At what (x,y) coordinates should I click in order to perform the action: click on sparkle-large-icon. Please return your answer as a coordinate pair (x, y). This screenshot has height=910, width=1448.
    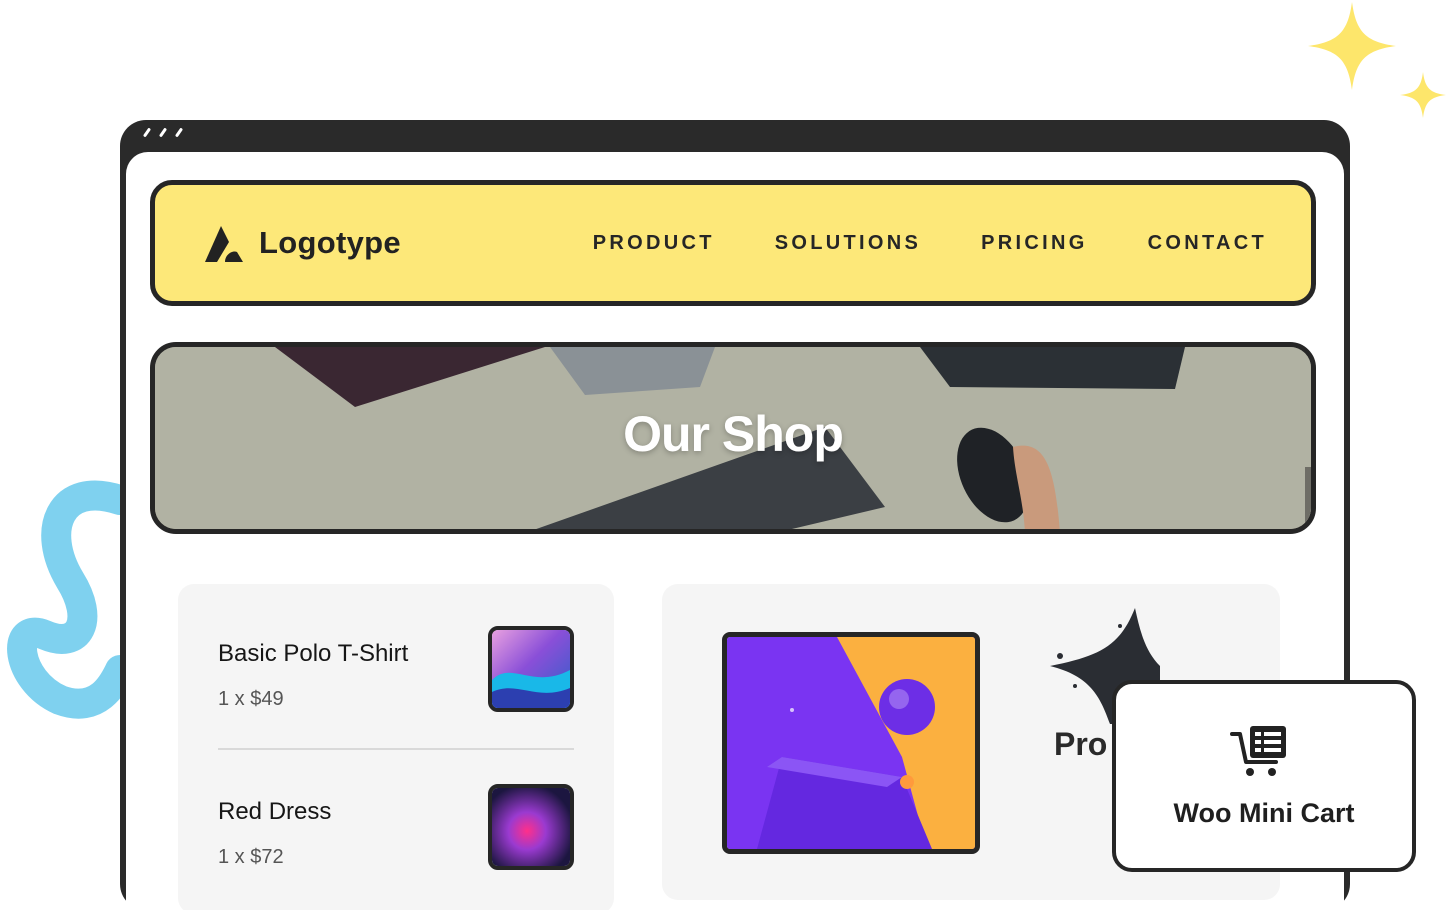
    Looking at the image, I should click on (1352, 46).